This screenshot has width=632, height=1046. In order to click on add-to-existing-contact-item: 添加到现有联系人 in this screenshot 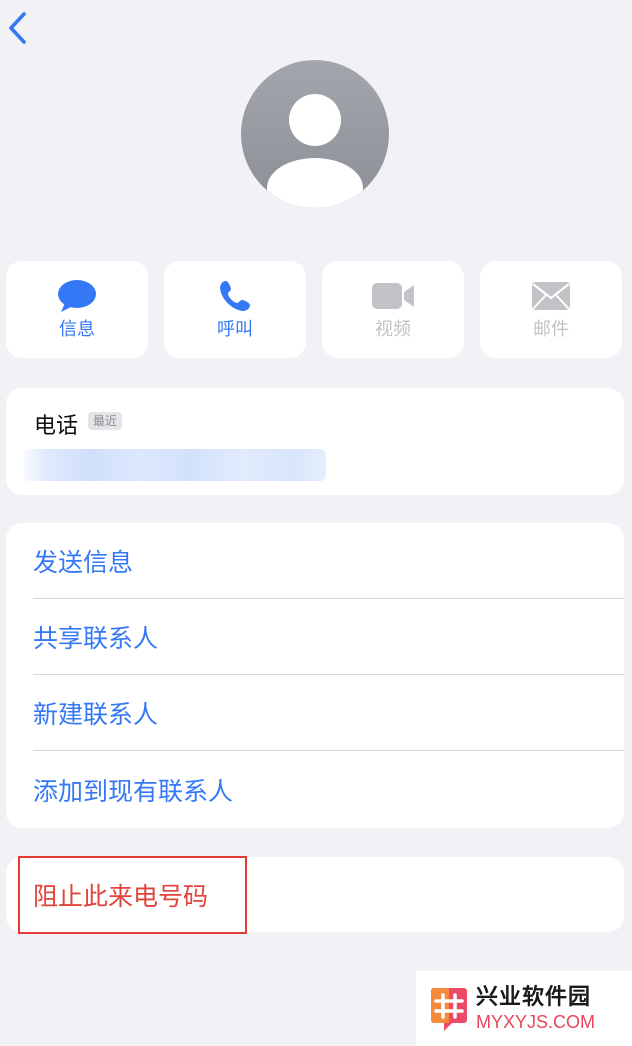, I will do `click(328, 790)`.